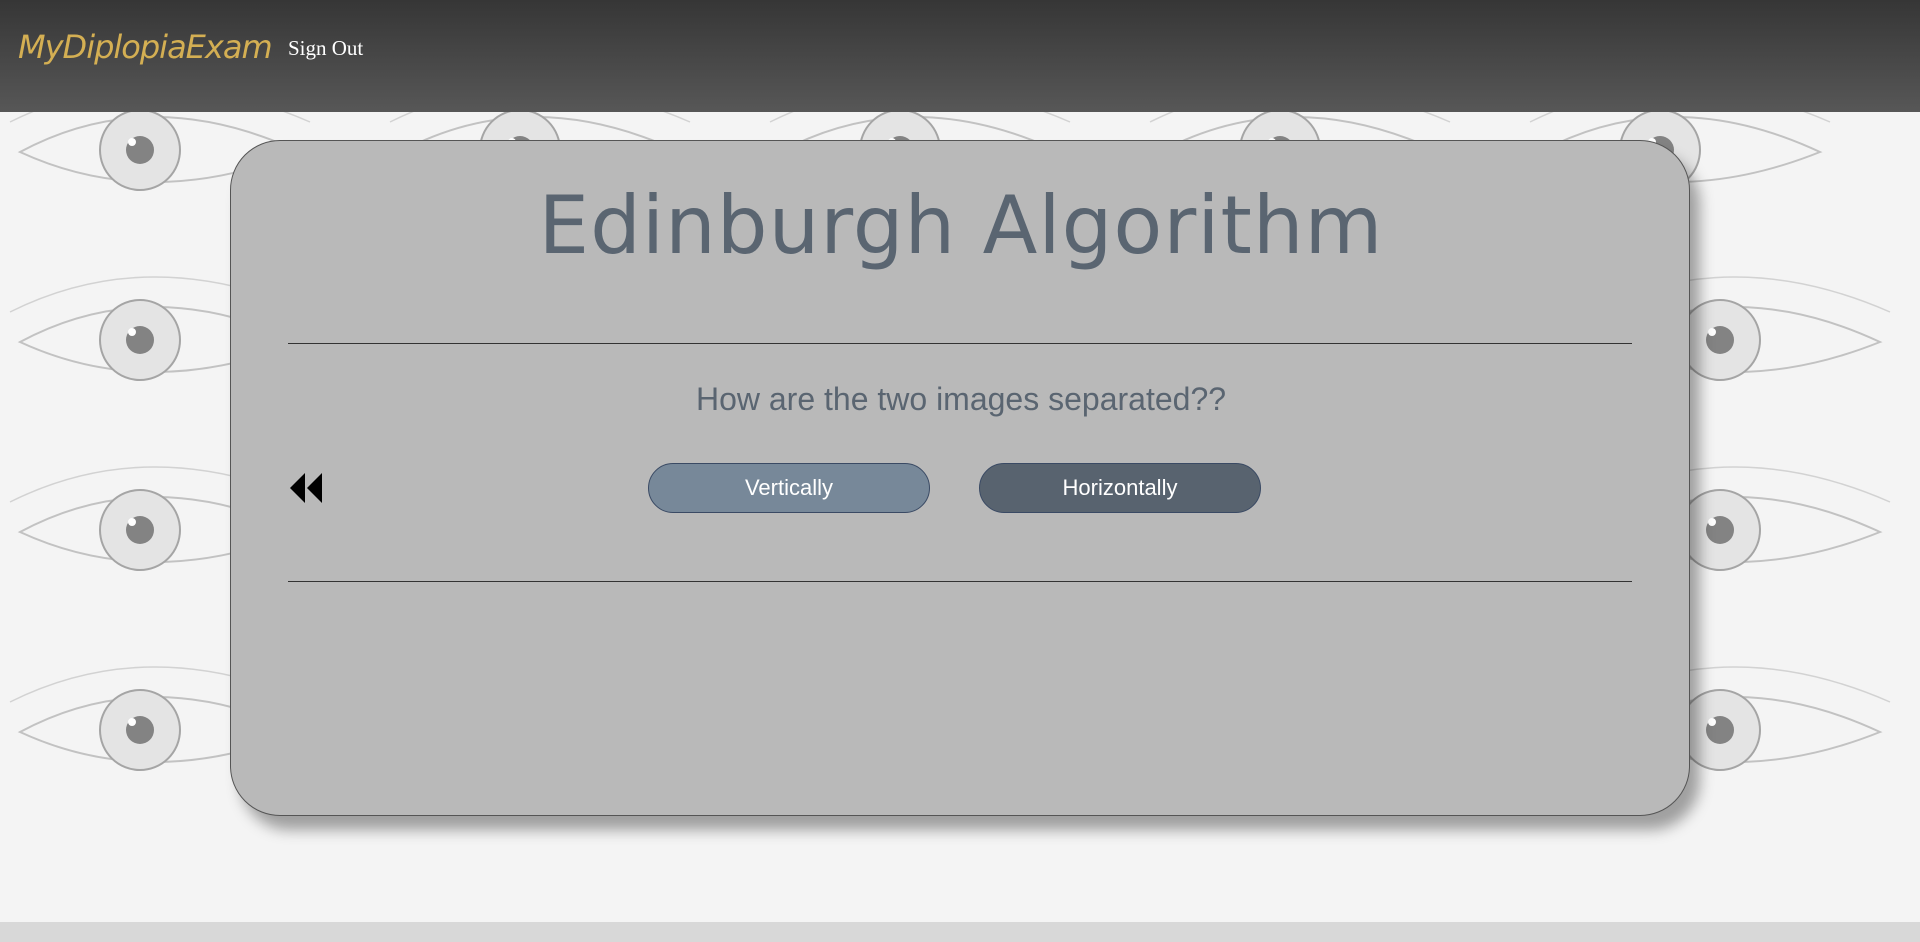 The image size is (1920, 942). What do you see at coordinates (960, 581) in the screenshot?
I see `bottom-divider` at bounding box center [960, 581].